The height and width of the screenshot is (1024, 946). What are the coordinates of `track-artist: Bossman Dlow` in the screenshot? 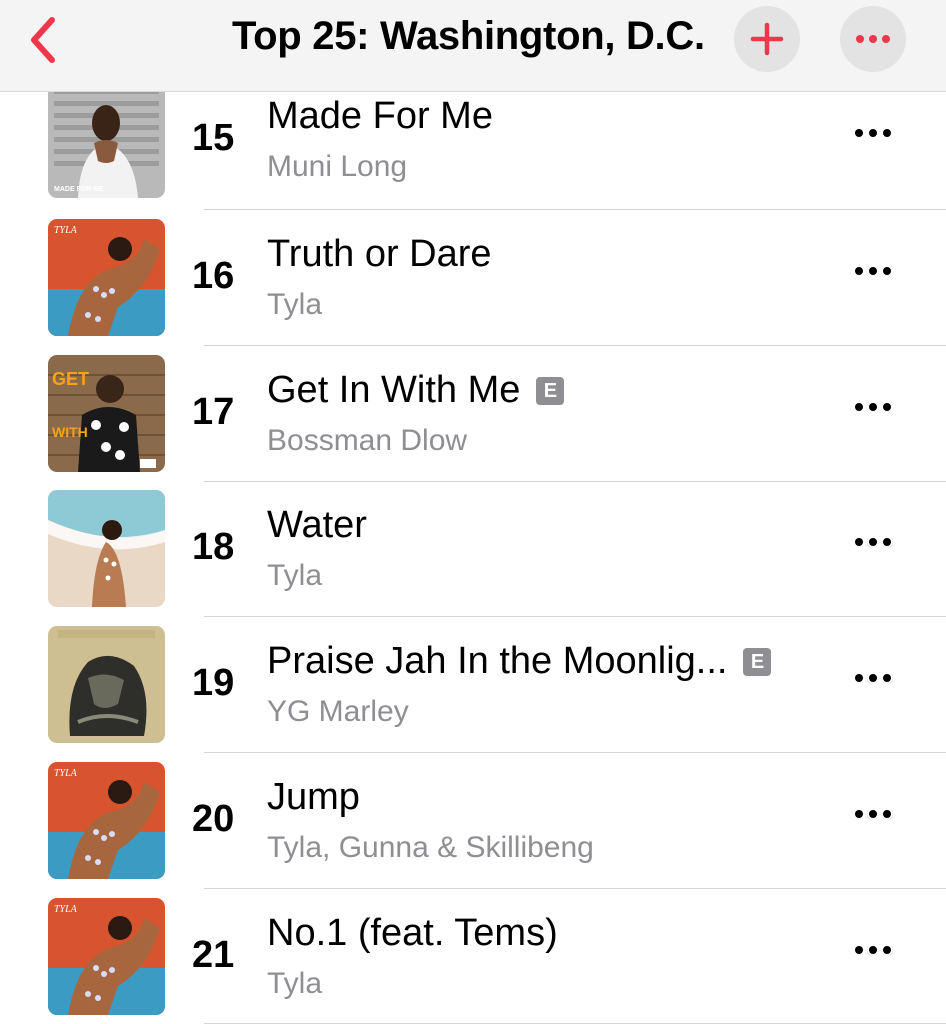 It's located at (367, 440).